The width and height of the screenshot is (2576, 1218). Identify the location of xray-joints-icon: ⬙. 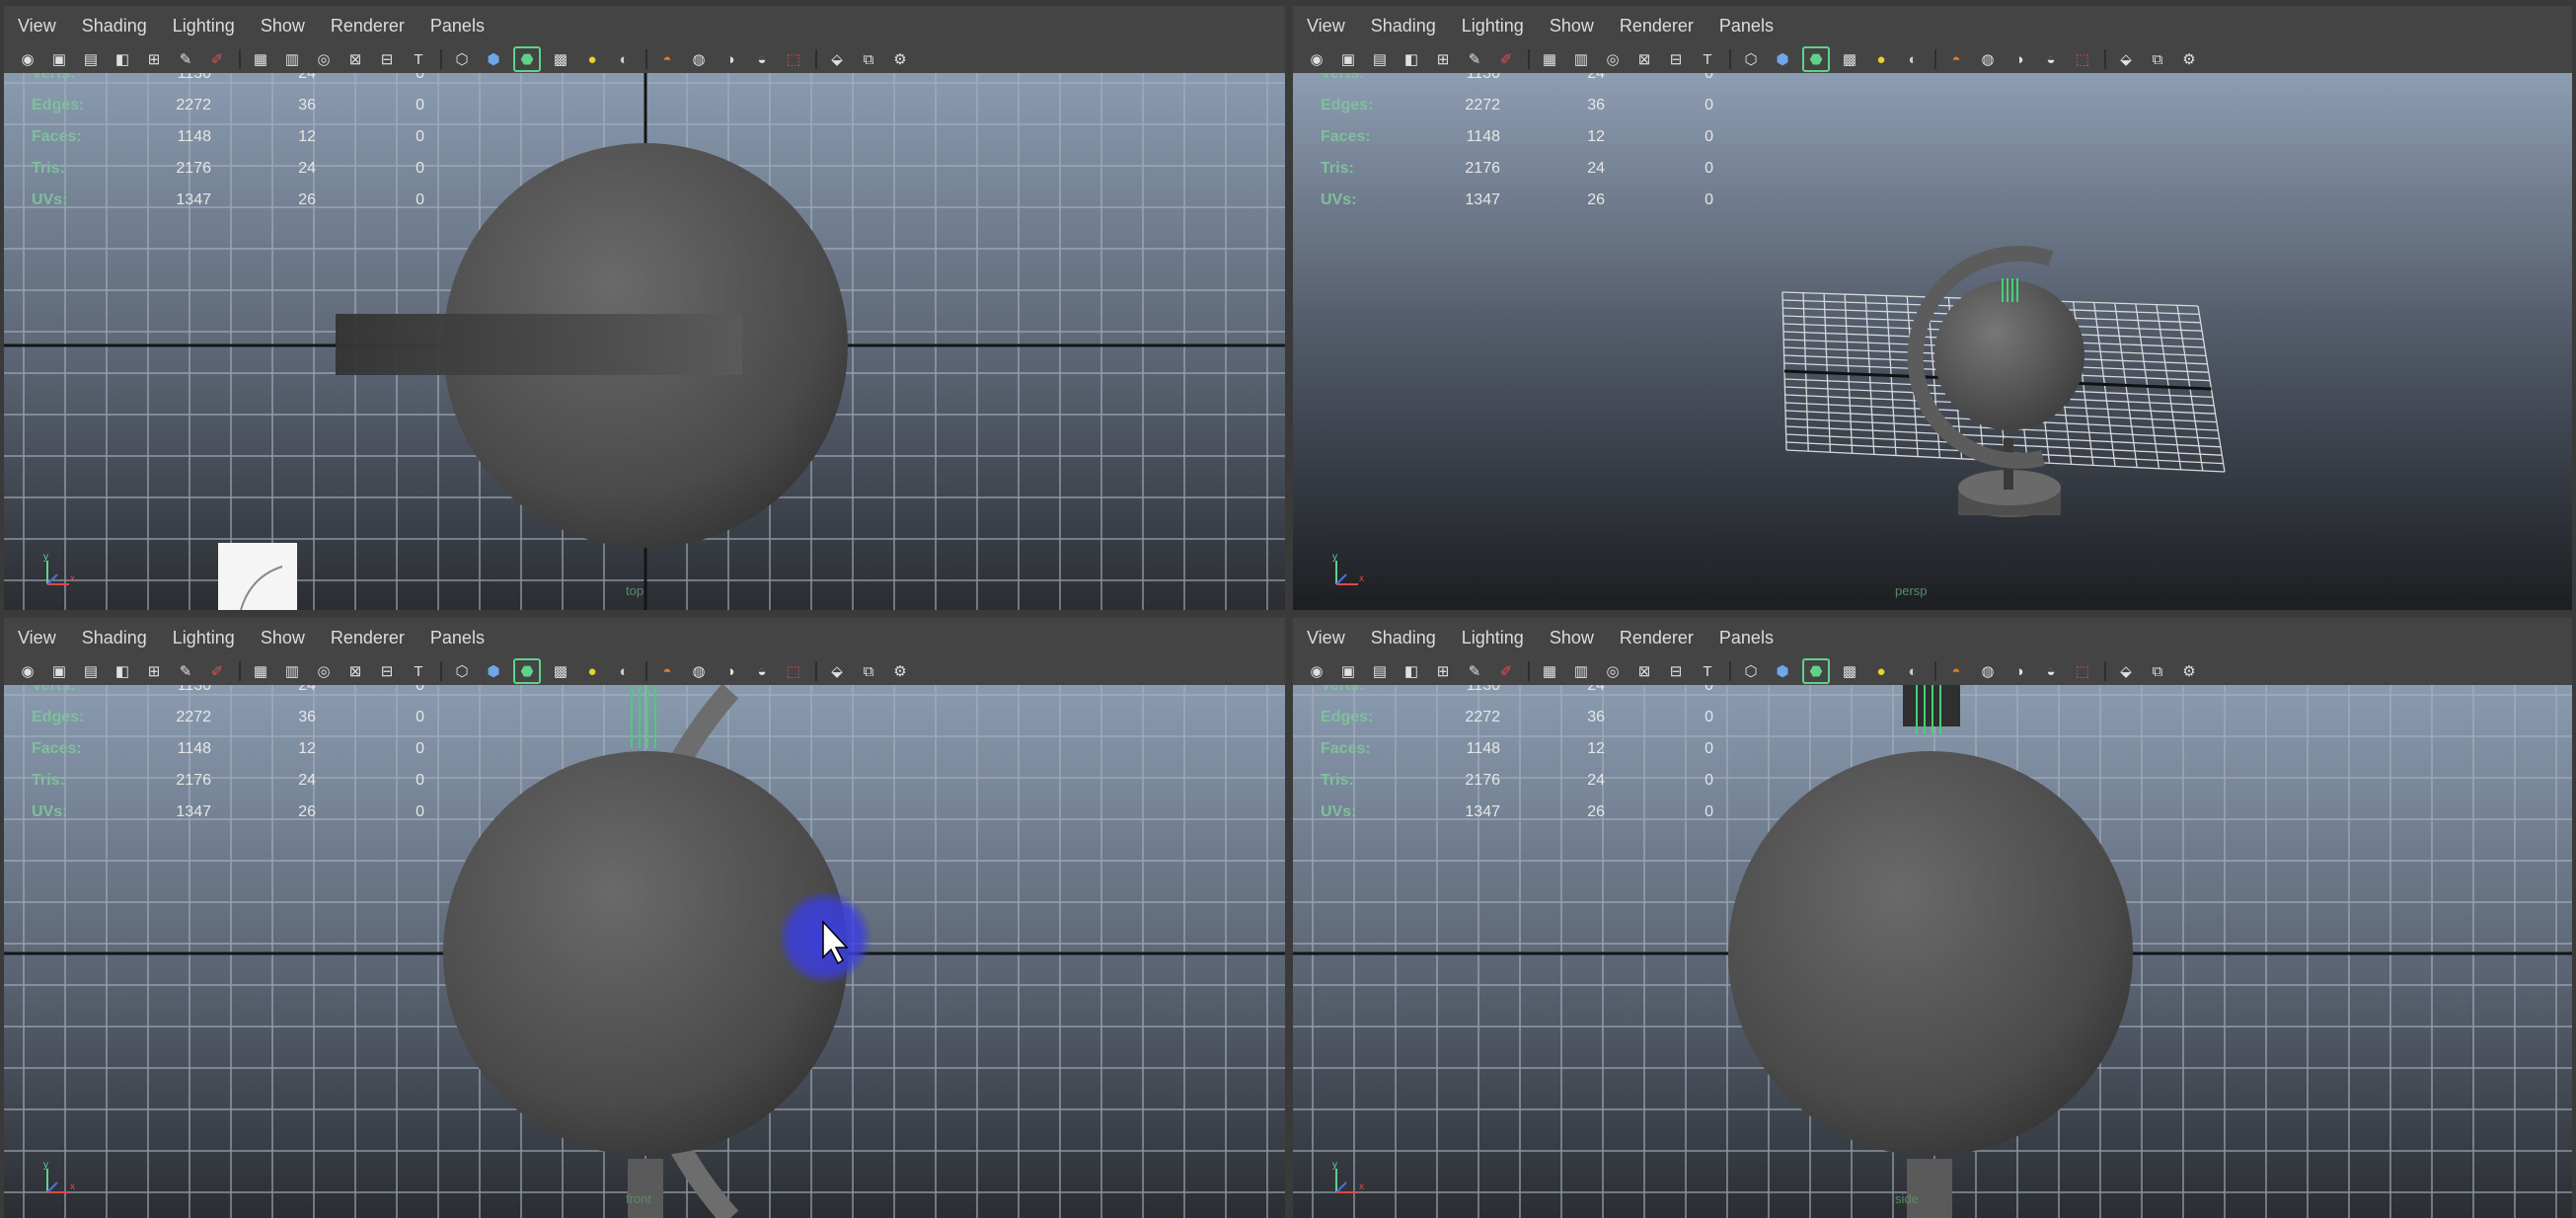
(2126, 59).